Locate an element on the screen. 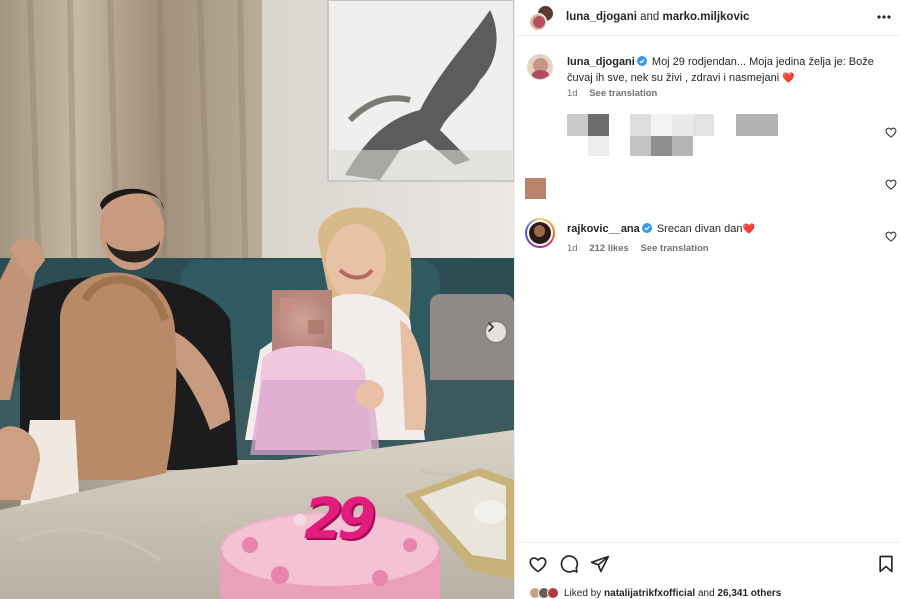  likes-others-count: 26,341 others is located at coordinates (749, 593).